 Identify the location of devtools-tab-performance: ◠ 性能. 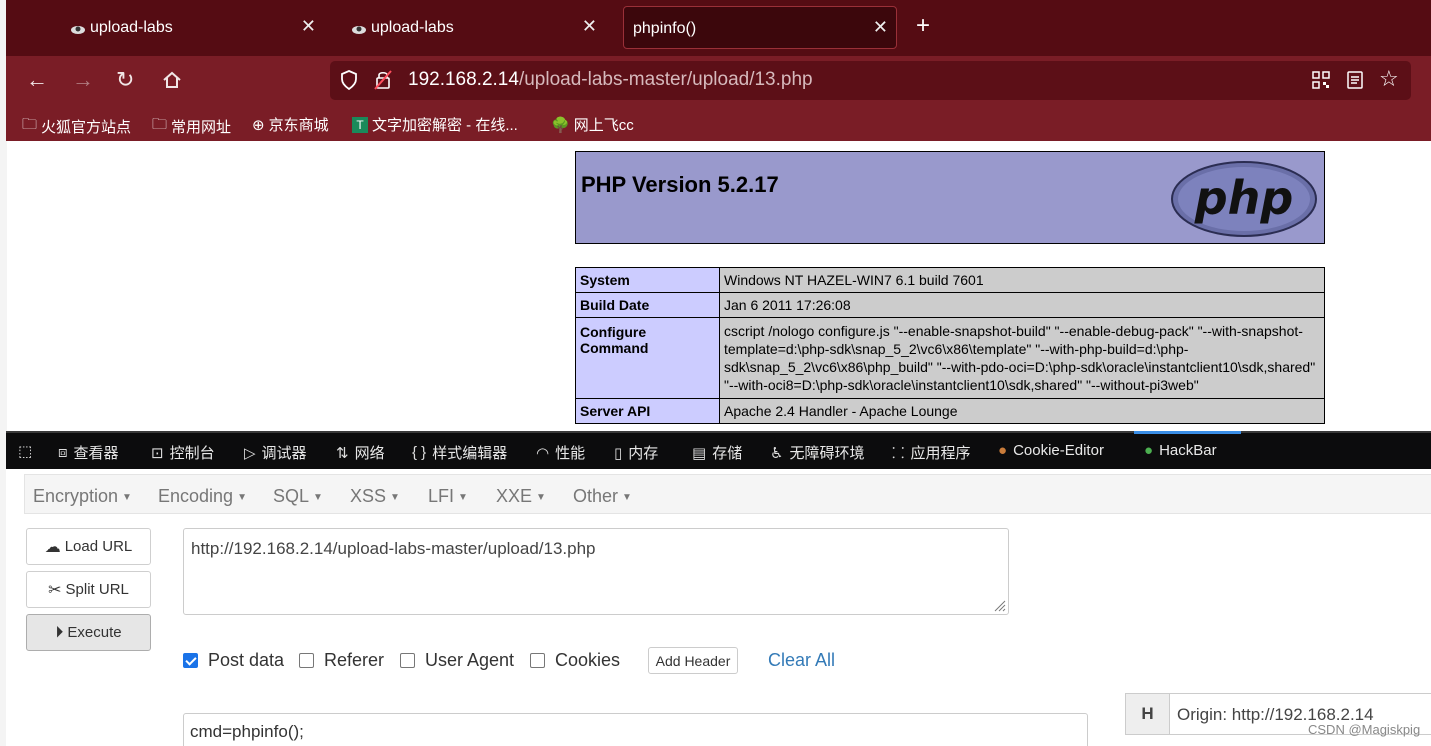
(560, 452).